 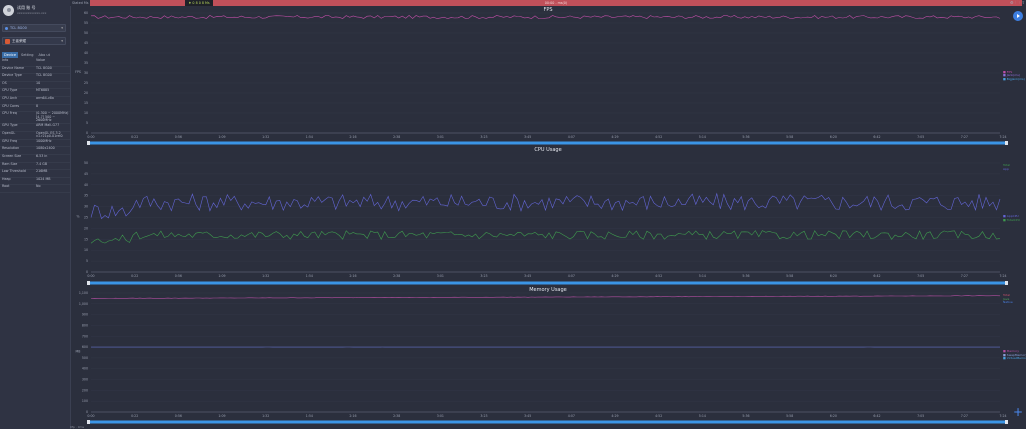 I want to click on footer-status: 0fp · 0ms, so click(x=77, y=427).